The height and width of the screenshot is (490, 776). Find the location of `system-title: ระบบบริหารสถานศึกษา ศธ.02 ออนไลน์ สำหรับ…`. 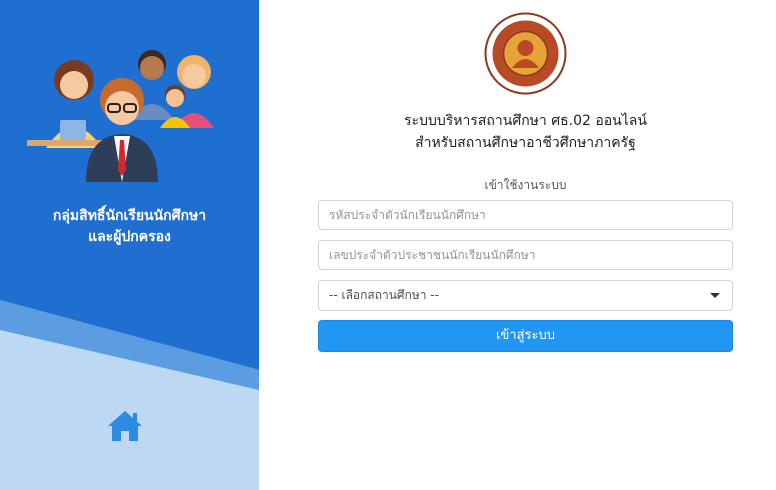

system-title: ระบบบริหารสถานศึกษา ศธ.02 ออนไลน์ สำหรับ… is located at coordinates (525, 132).